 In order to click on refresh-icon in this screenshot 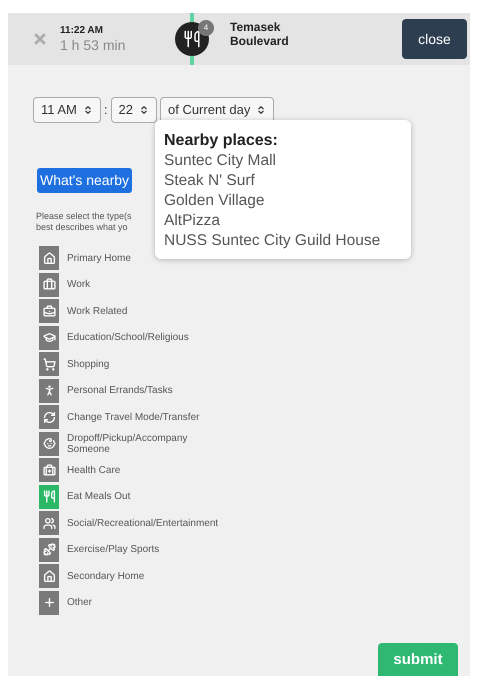, I will do `click(49, 417)`.